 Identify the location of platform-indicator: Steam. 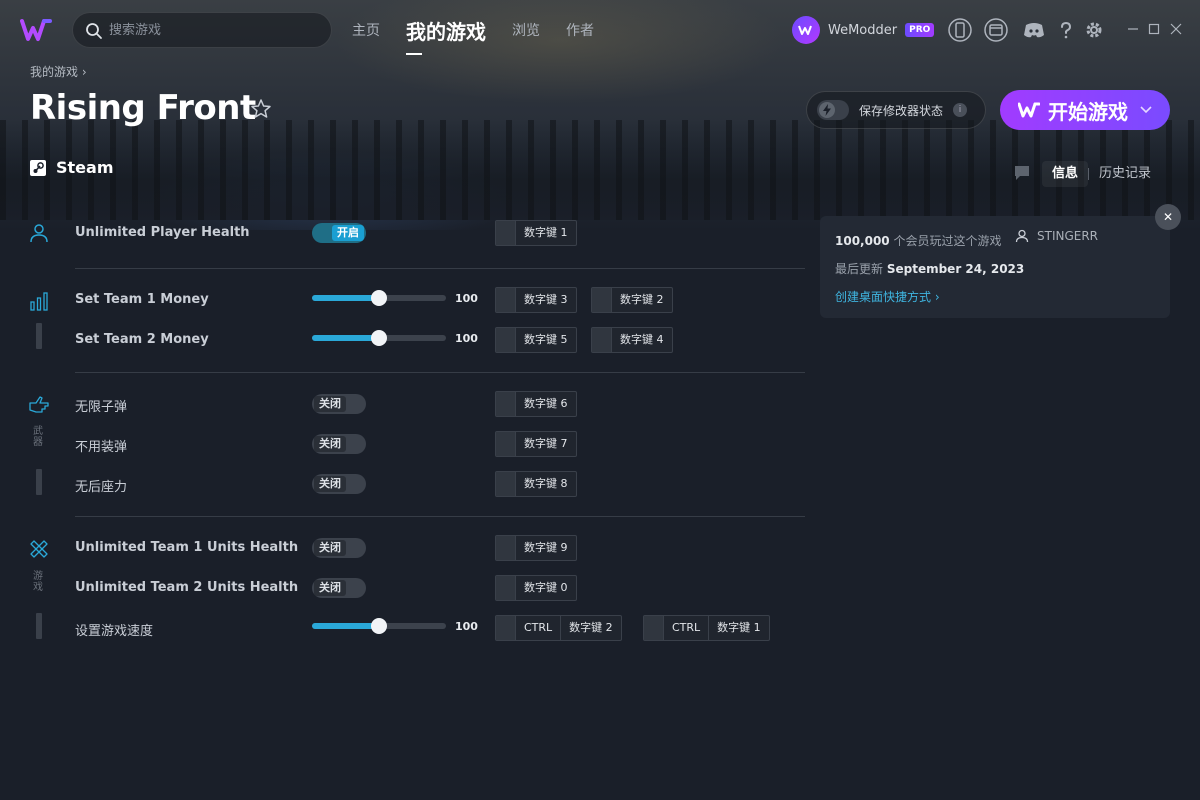
(72, 167).